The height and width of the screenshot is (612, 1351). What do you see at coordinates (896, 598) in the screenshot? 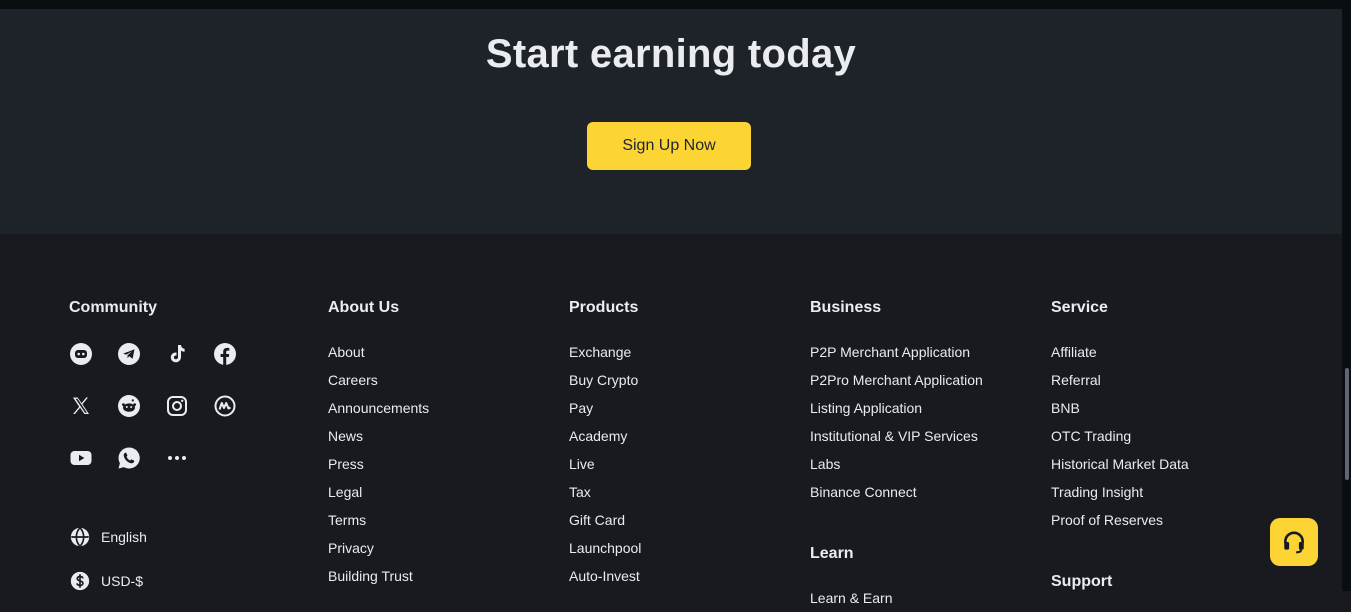
I see `footer-link-learn-earn: Learn & Earn` at bounding box center [896, 598].